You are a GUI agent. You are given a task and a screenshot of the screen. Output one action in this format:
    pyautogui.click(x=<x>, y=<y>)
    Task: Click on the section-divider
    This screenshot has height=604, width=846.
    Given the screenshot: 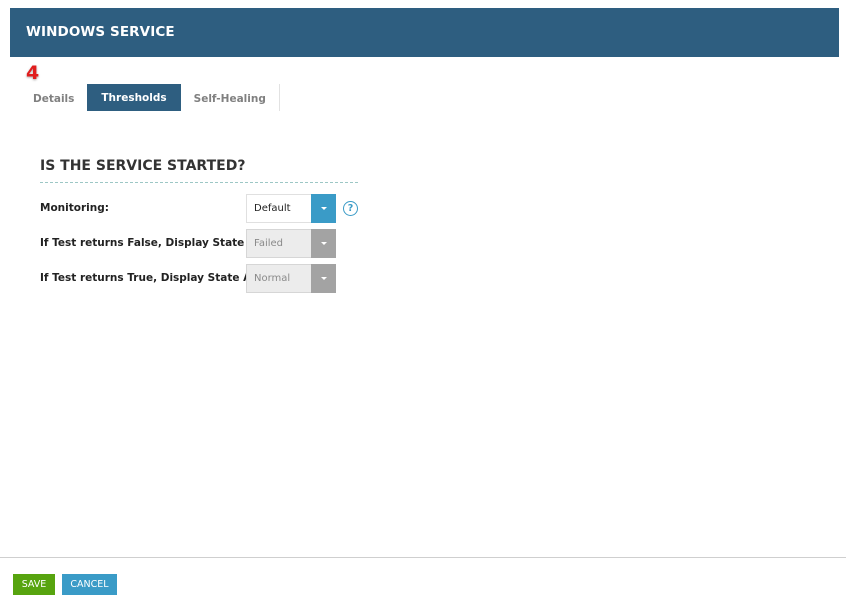 What is the action you would take?
    pyautogui.click(x=199, y=182)
    